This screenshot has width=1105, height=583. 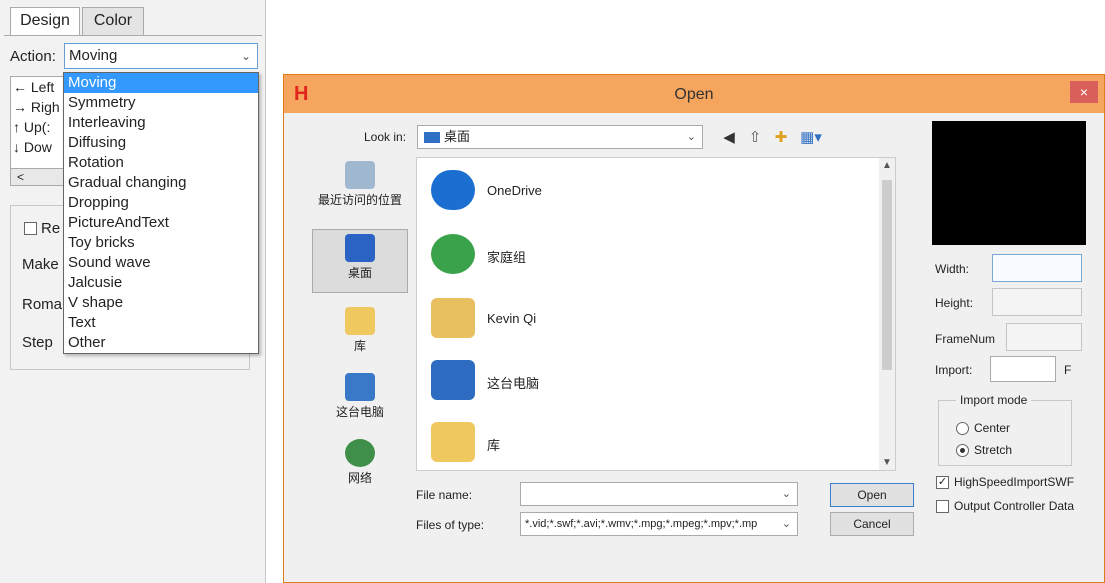 What do you see at coordinates (887, 462) in the screenshot?
I see `scroll-down-icon: ▼` at bounding box center [887, 462].